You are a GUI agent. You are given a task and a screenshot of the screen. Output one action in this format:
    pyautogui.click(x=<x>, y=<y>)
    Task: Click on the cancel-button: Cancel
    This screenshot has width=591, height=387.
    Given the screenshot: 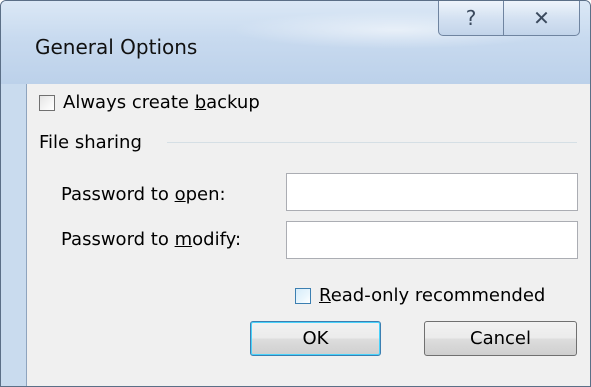 What is the action you would take?
    pyautogui.click(x=500, y=338)
    